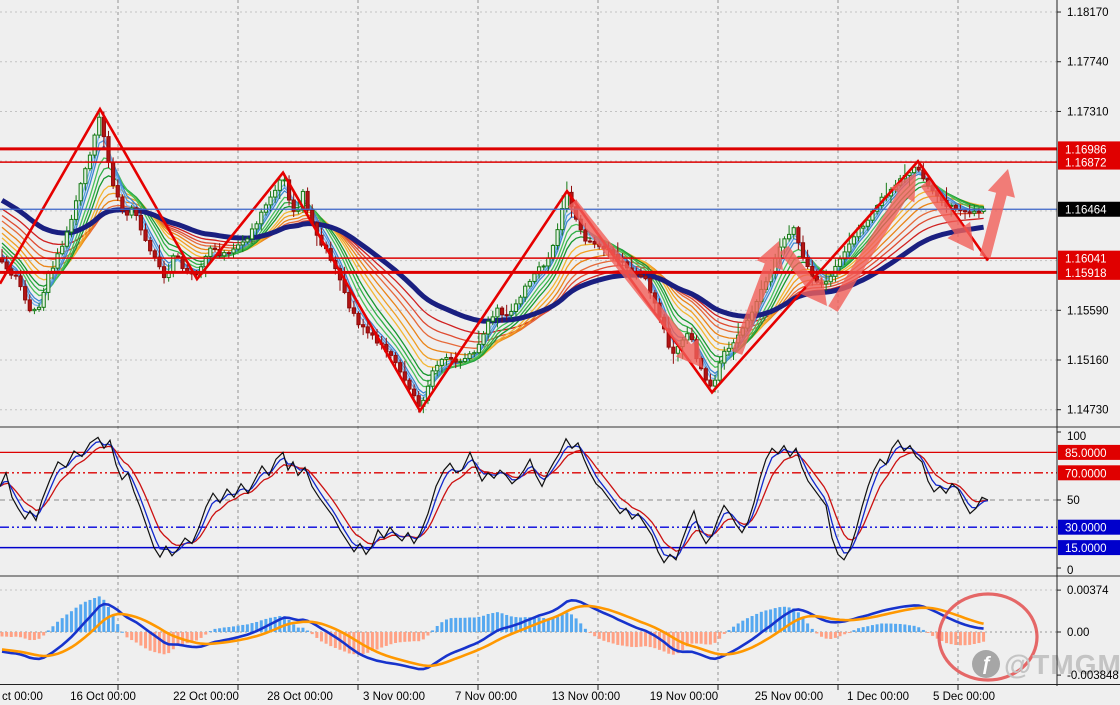 The width and height of the screenshot is (1120, 705). Describe the element at coordinates (300, 697) in the screenshot. I see `time-axis-label: 28 Oct 00:00` at that location.